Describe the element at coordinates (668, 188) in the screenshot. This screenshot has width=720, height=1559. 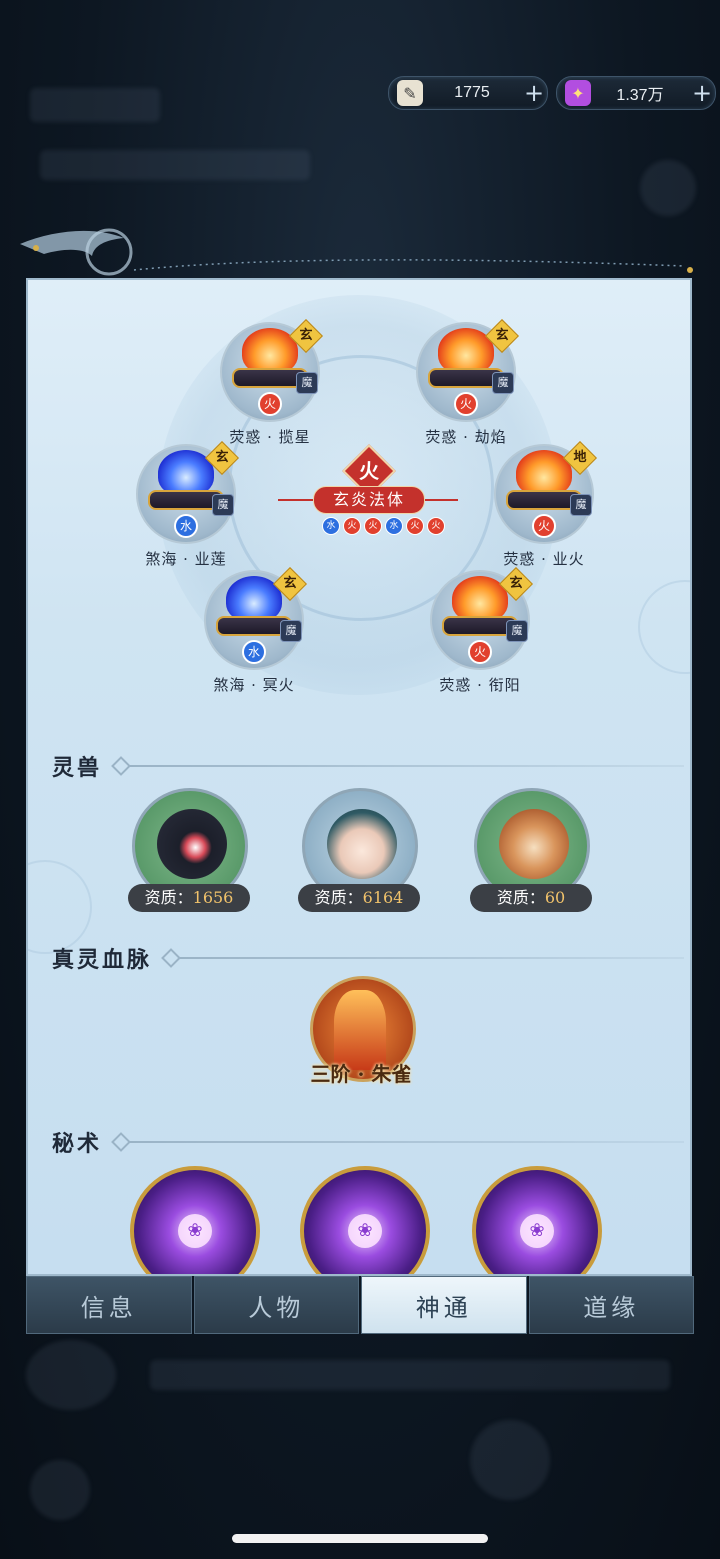
I see `bg-icon-blur` at that location.